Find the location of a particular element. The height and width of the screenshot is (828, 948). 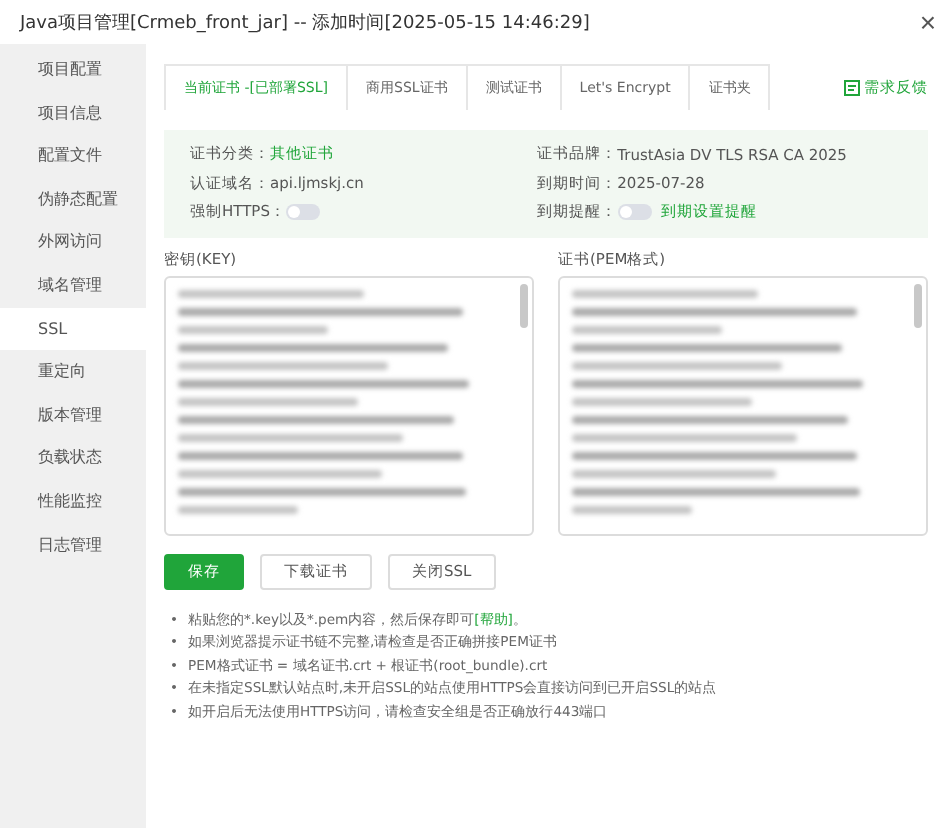

window-title: Java项目管理[Crmeb_front_jar] -- 添加时间[2025-05-15 14:46:29] is located at coordinates (305, 23).